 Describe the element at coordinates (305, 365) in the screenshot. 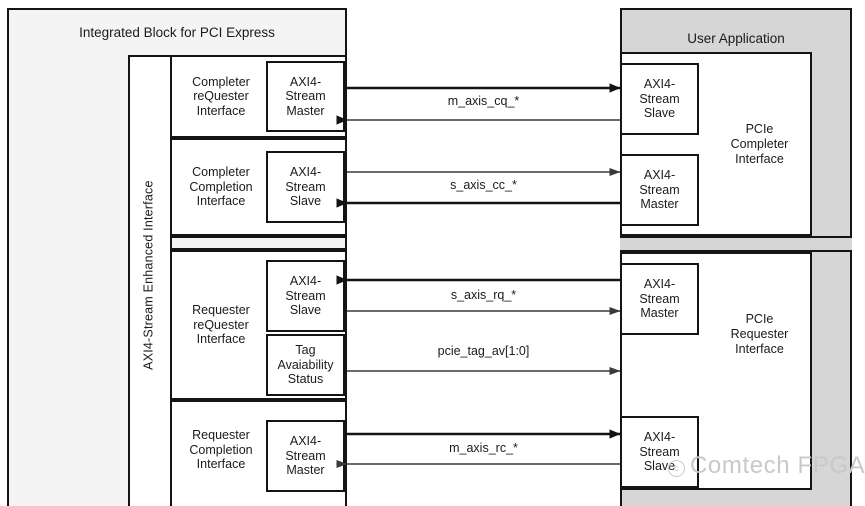

I see `box-tag-availability-status: Tag Avaiability Status` at that location.